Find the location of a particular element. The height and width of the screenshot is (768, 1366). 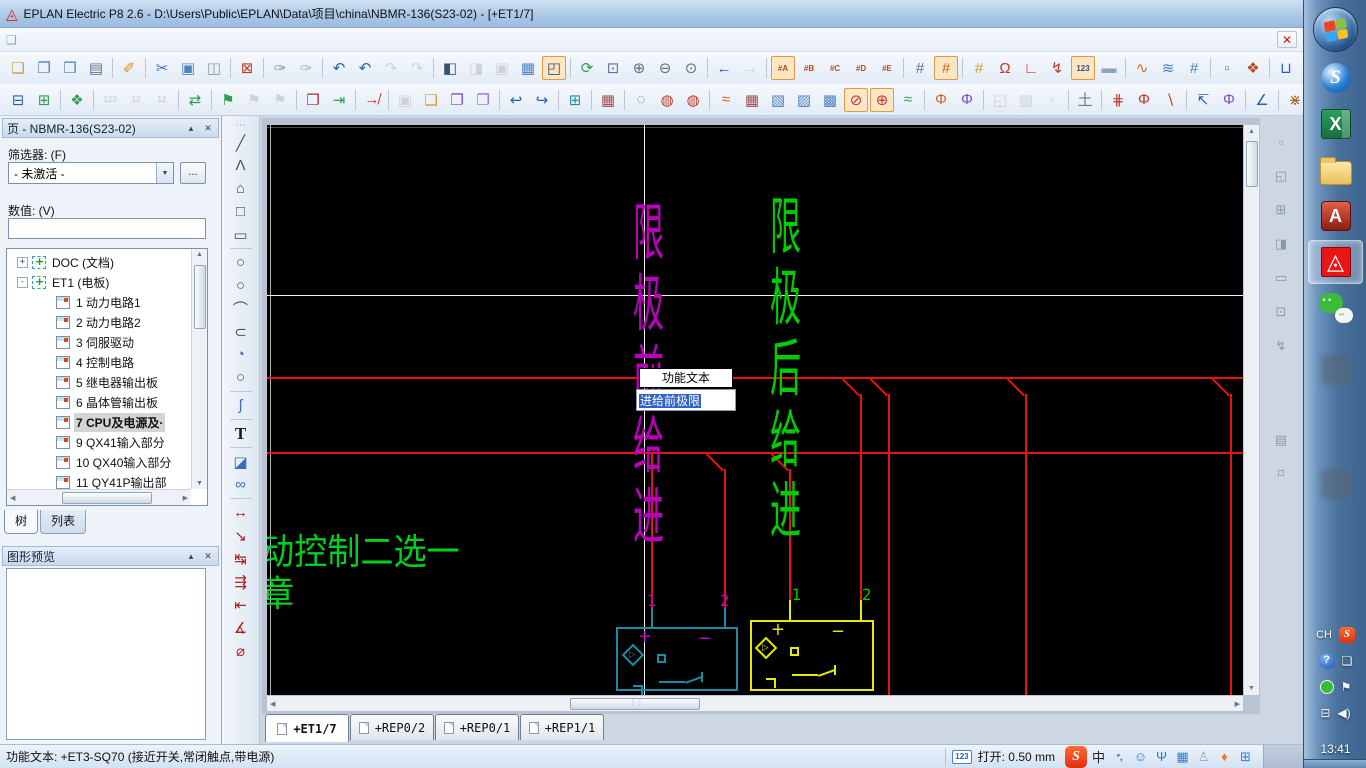

ellipse-icon: ○ is located at coordinates (241, 377).